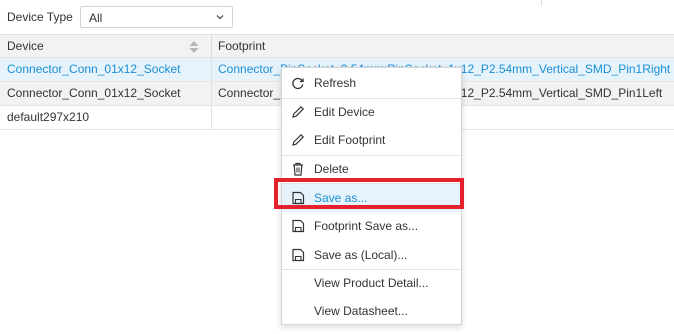 This screenshot has width=674, height=334. What do you see at coordinates (48, 117) in the screenshot?
I see `device-cell: default297x210` at bounding box center [48, 117].